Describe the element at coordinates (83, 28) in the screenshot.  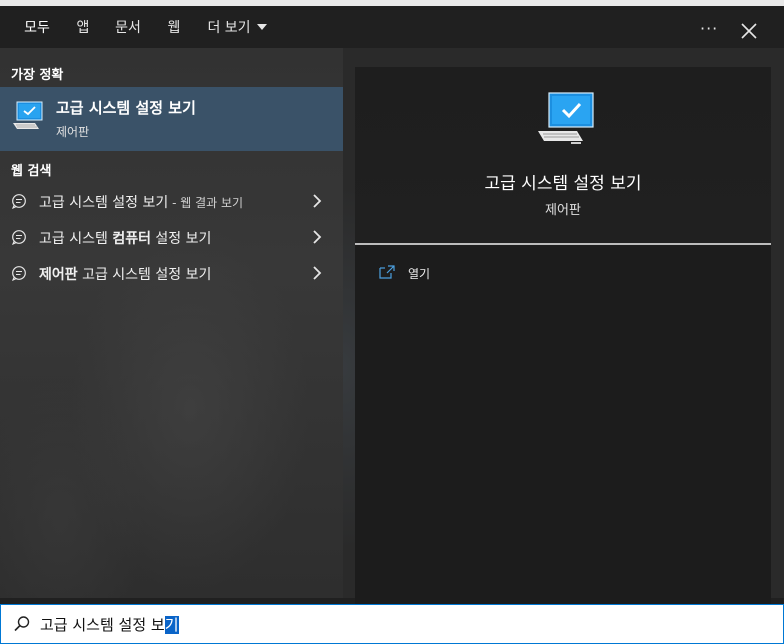
I see `tab-apps: 앱` at that location.